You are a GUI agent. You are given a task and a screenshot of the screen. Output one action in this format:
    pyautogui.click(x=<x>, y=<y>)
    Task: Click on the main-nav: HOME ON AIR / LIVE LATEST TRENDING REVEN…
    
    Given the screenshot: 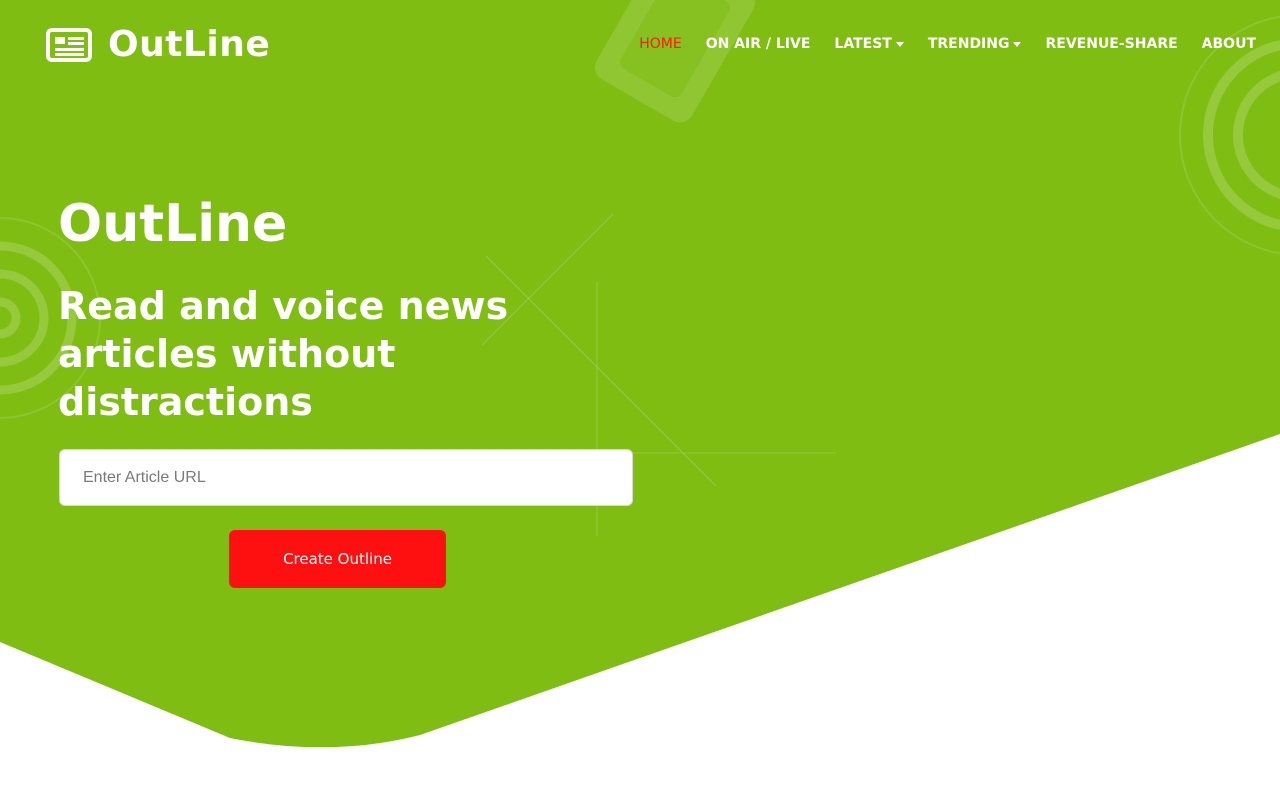 What is the action you would take?
    pyautogui.click(x=947, y=44)
    